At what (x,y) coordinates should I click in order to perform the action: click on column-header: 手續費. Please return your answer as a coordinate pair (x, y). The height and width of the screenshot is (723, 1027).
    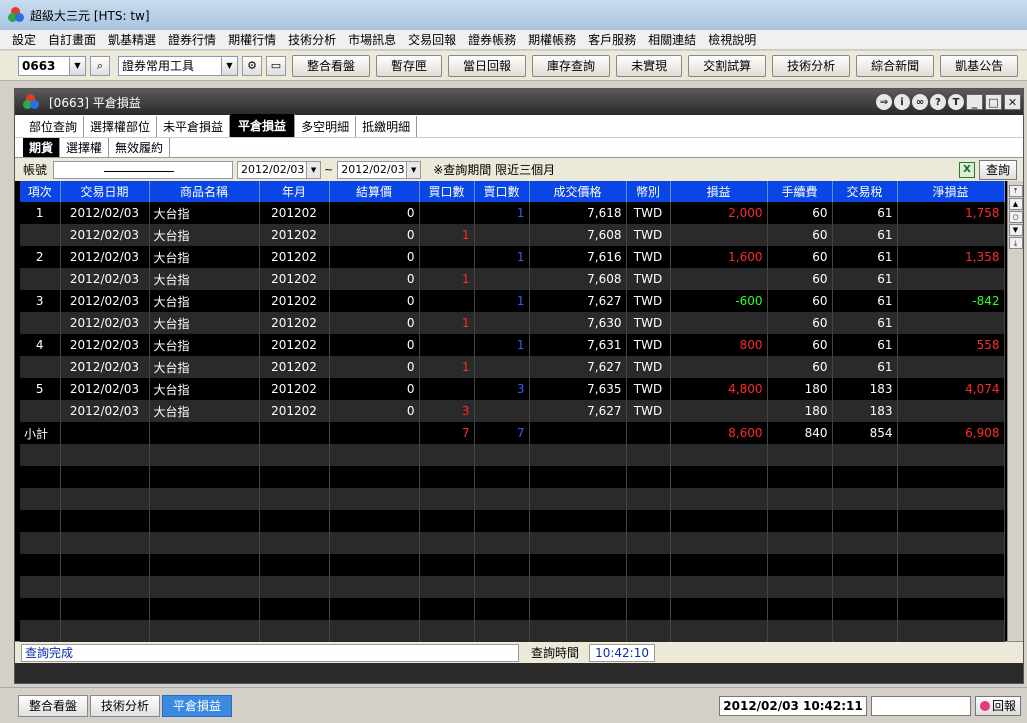
    Looking at the image, I should click on (800, 191).